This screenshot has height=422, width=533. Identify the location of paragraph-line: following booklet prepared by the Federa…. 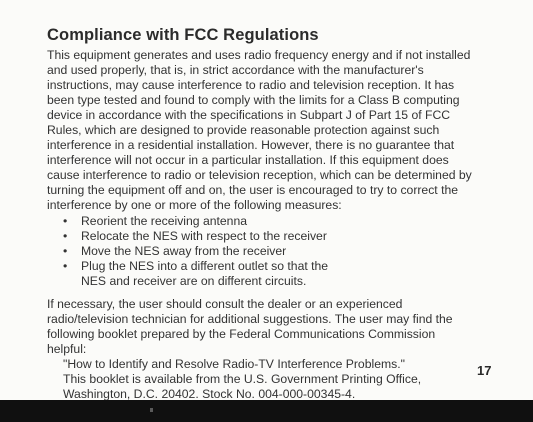
(241, 333).